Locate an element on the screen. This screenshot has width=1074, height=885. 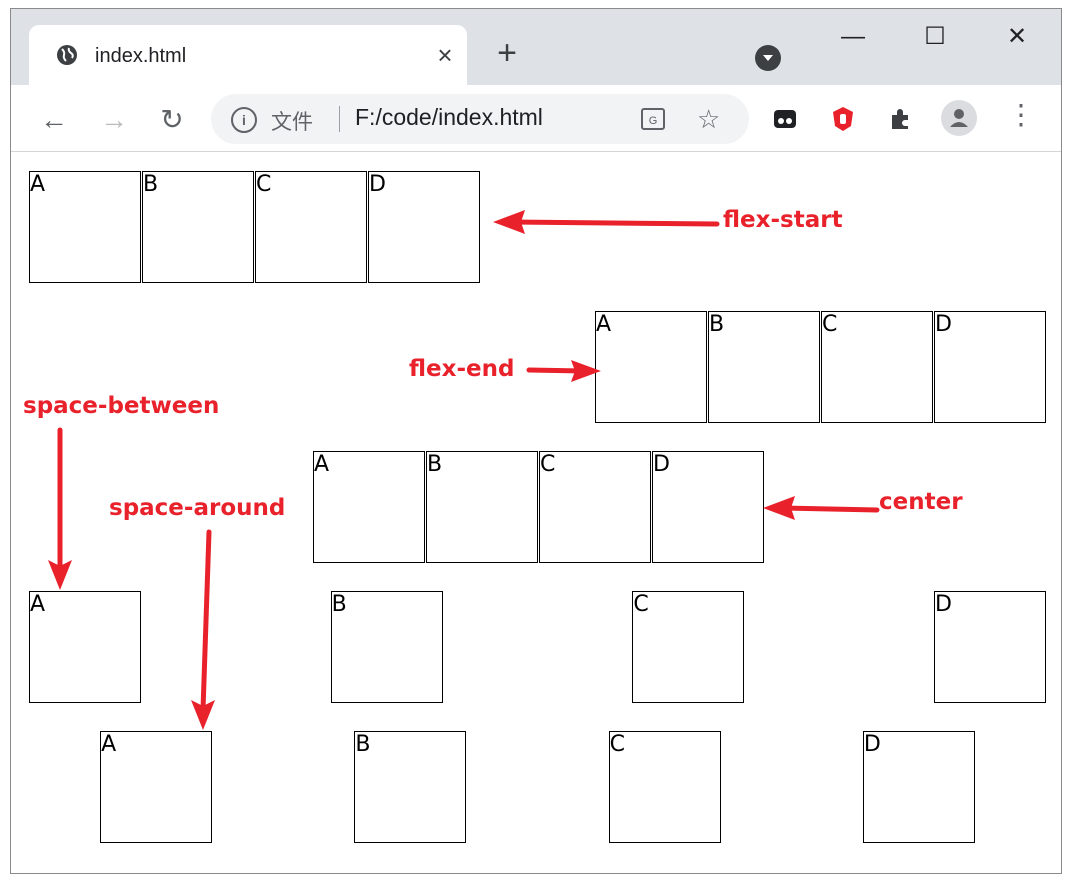
arrow-space-around is located at coordinates (206, 621).